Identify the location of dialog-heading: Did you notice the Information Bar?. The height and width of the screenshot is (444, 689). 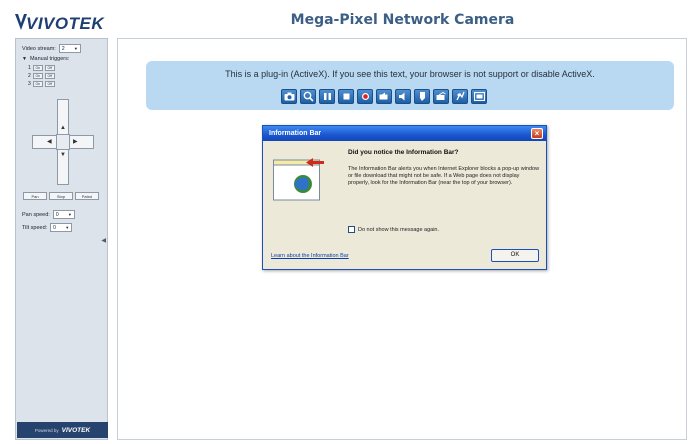
(403, 152).